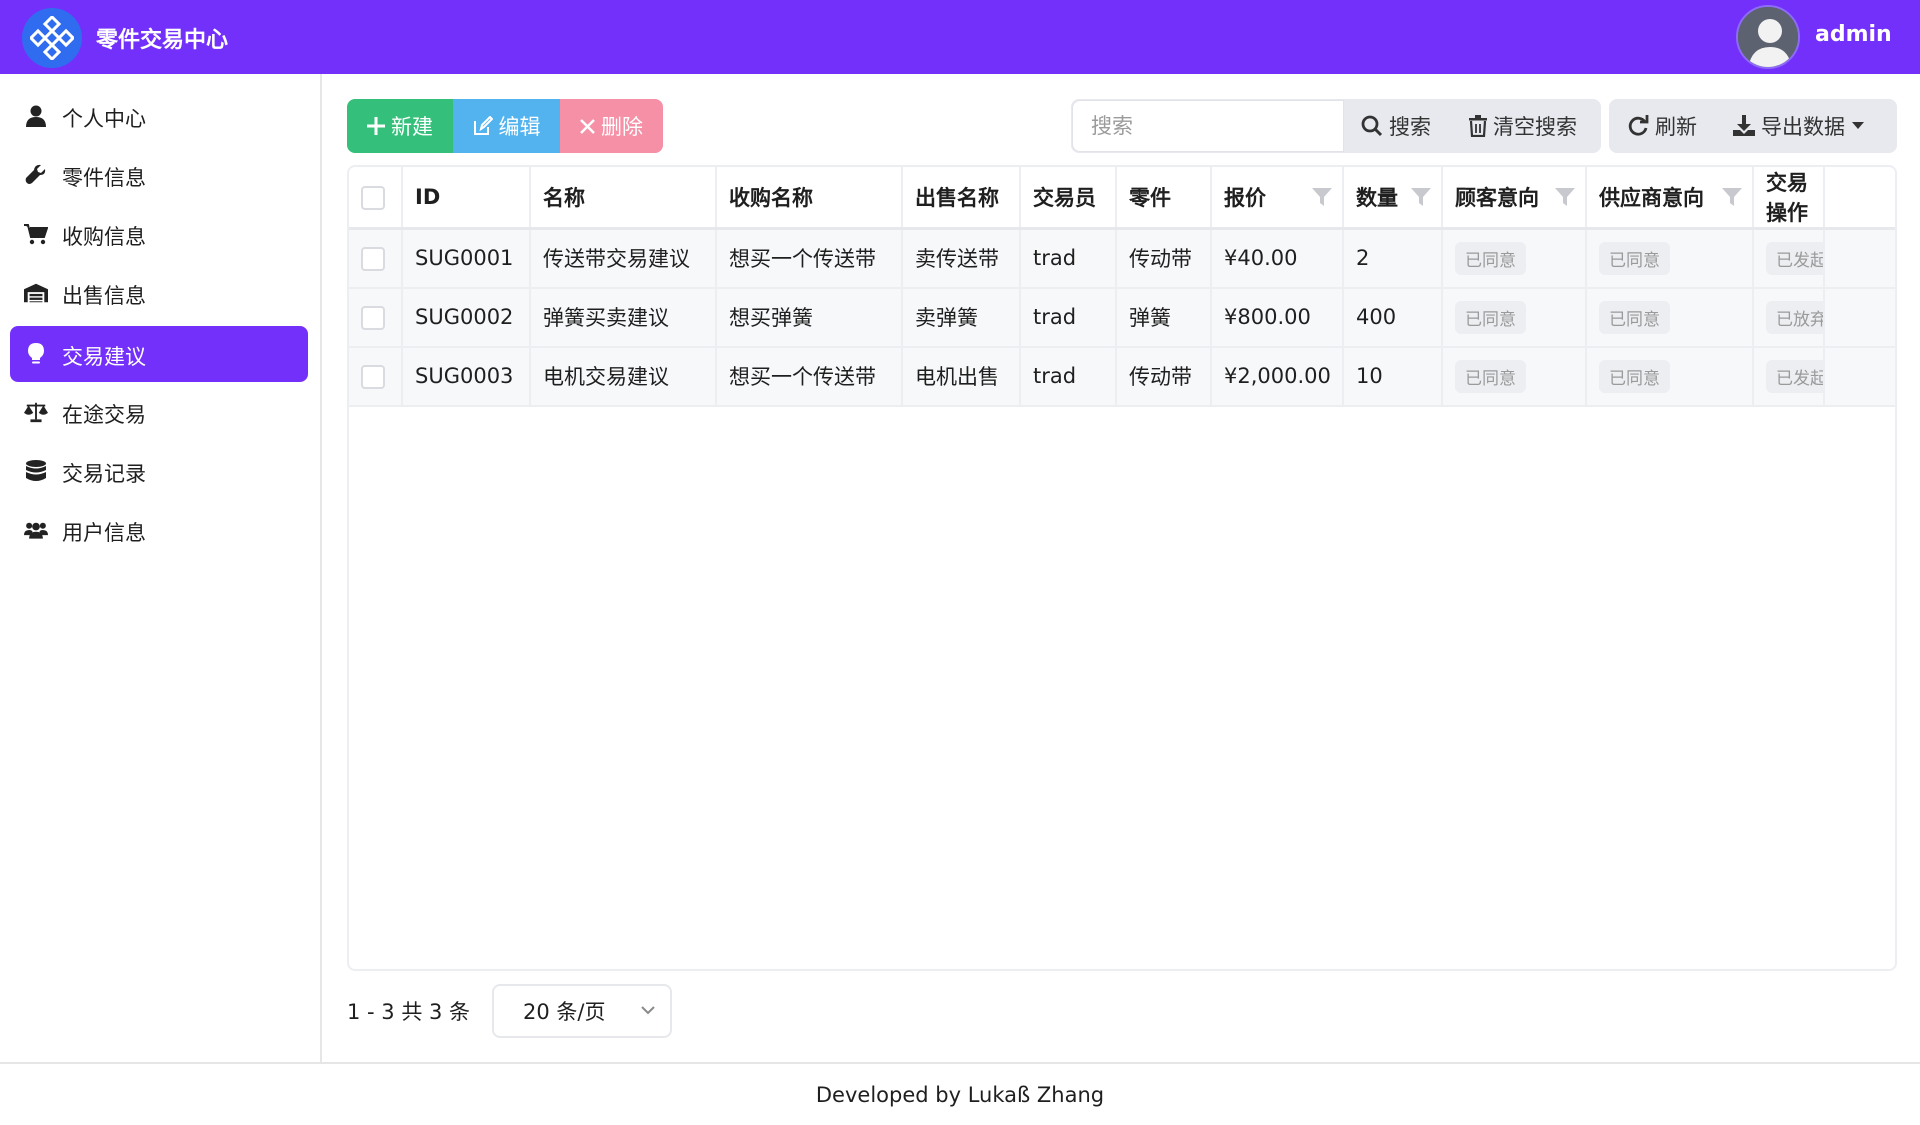 The height and width of the screenshot is (1125, 1920). Describe the element at coordinates (623, 317) in the screenshot. I see `cell-name: 弹簧买卖建议` at that location.